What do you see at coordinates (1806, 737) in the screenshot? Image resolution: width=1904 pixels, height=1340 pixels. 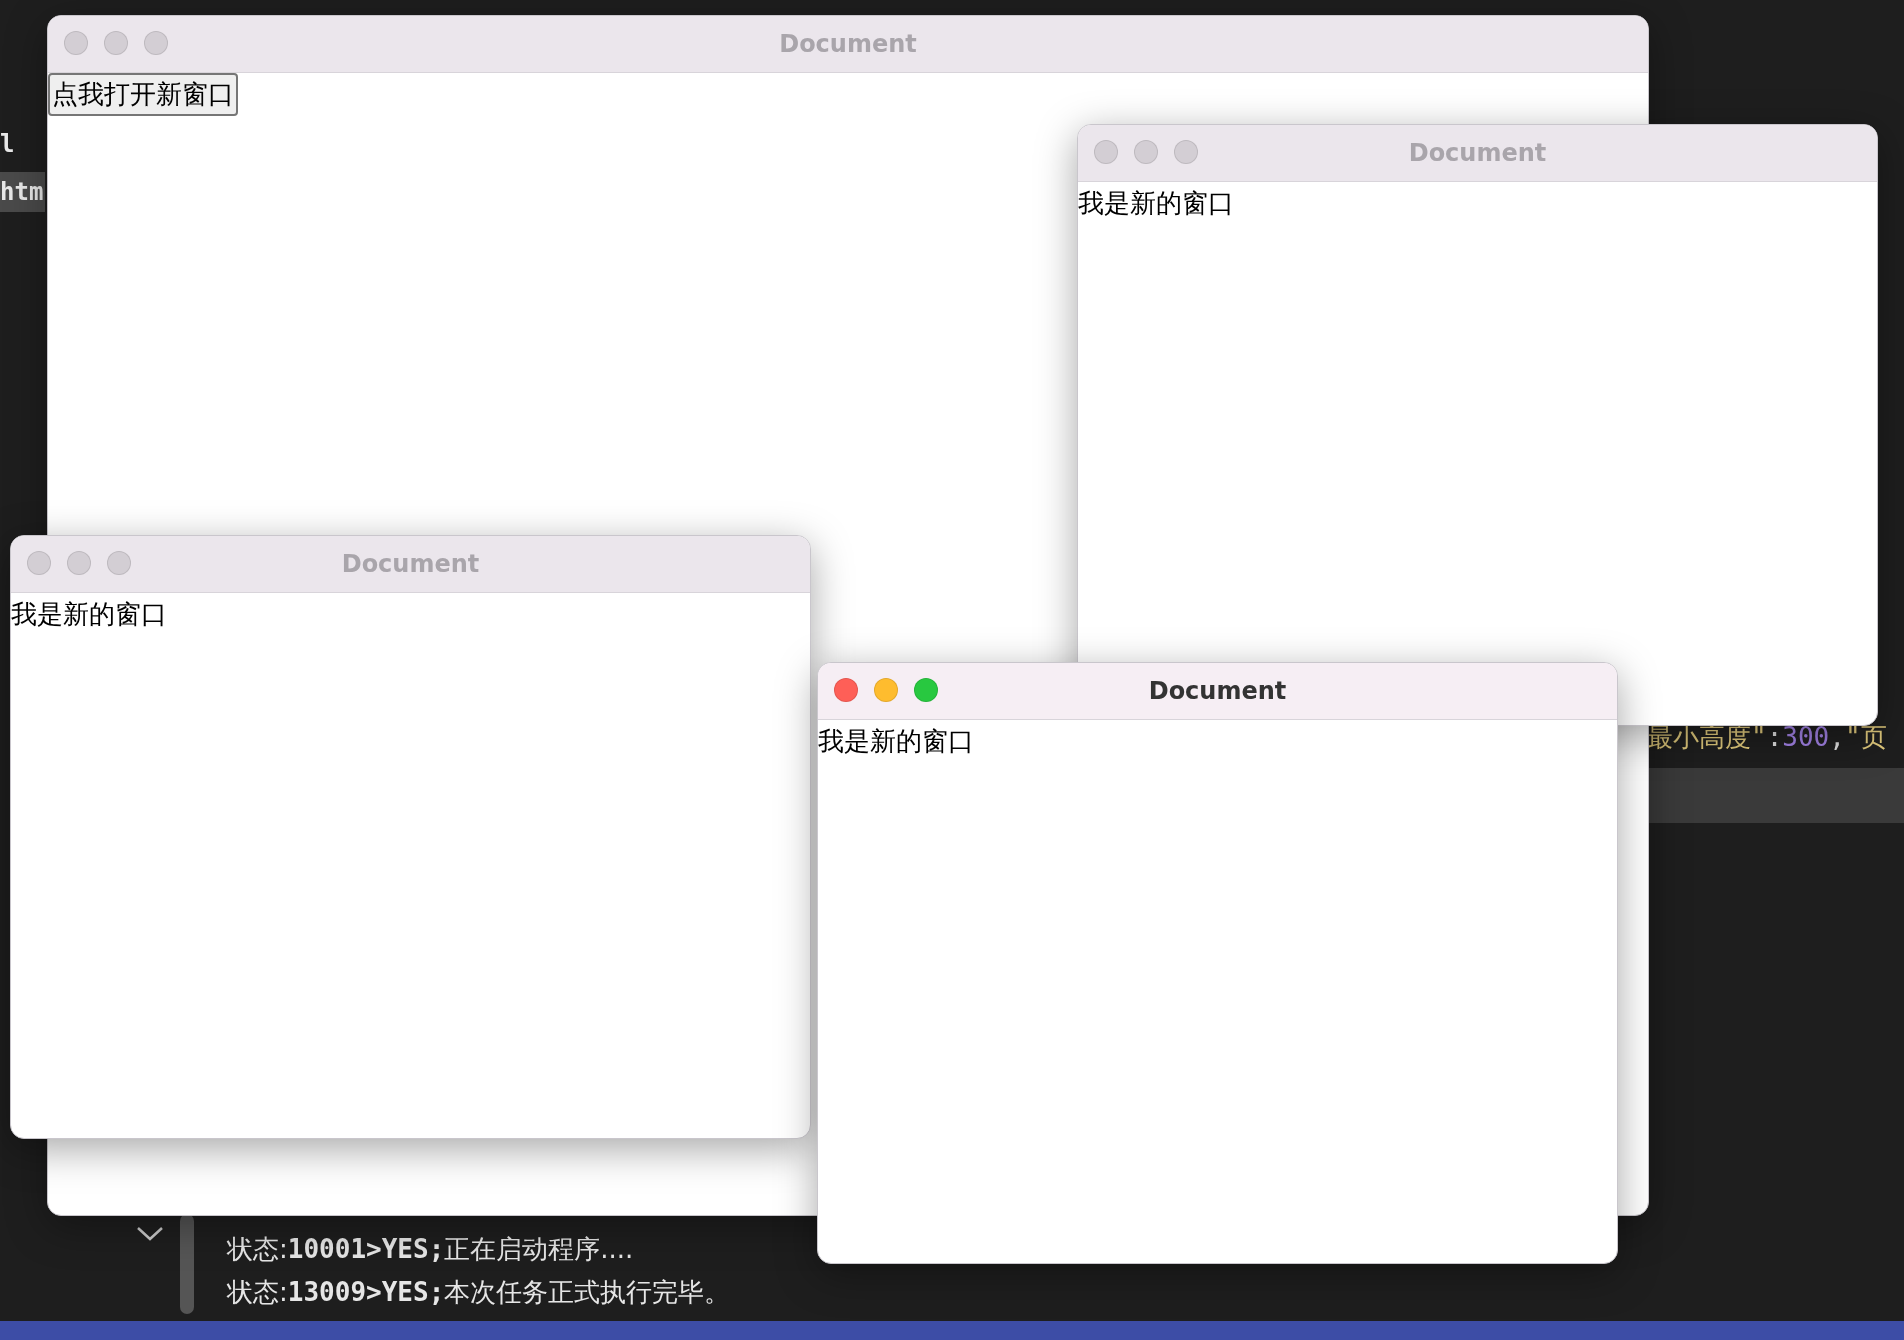 I see `code-token: 300` at bounding box center [1806, 737].